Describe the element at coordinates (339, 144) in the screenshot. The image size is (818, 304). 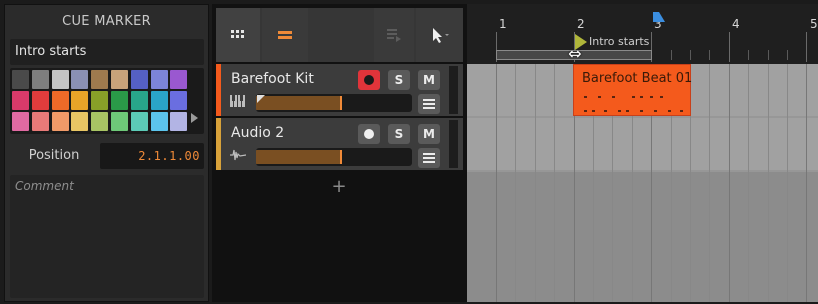
I see `track-header: Audio 2 S M` at that location.